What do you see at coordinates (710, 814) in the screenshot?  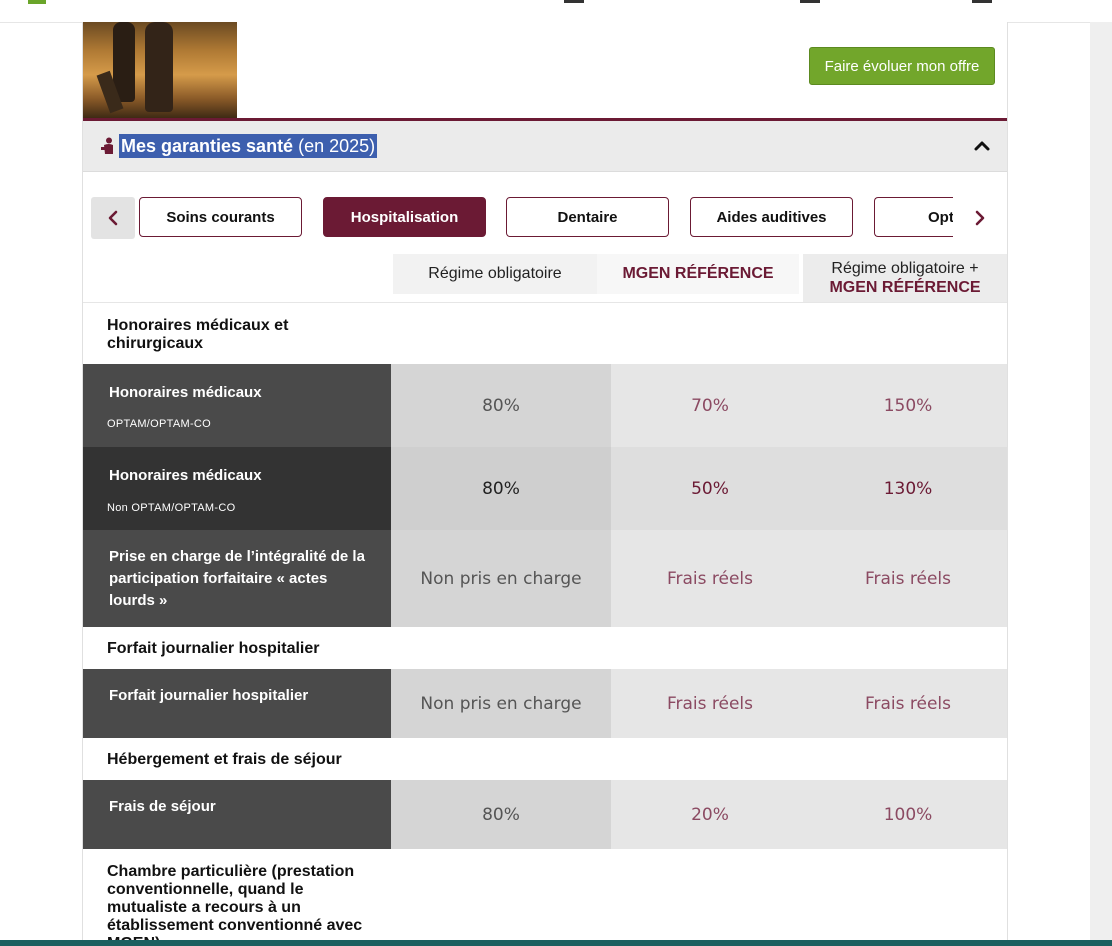 I see `value-mgen: 20%` at bounding box center [710, 814].